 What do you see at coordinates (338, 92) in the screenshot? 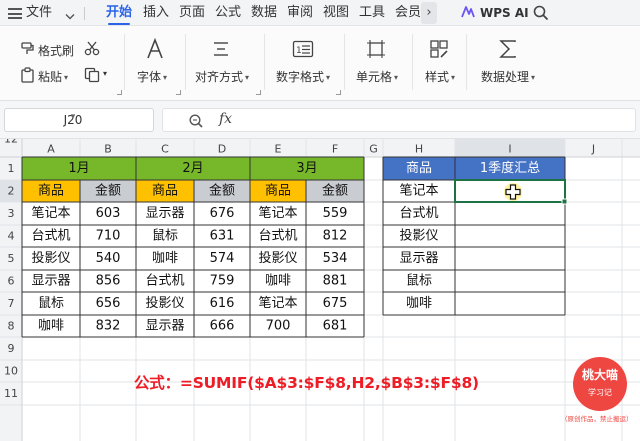
I see `number-launcher-icon` at bounding box center [338, 92].